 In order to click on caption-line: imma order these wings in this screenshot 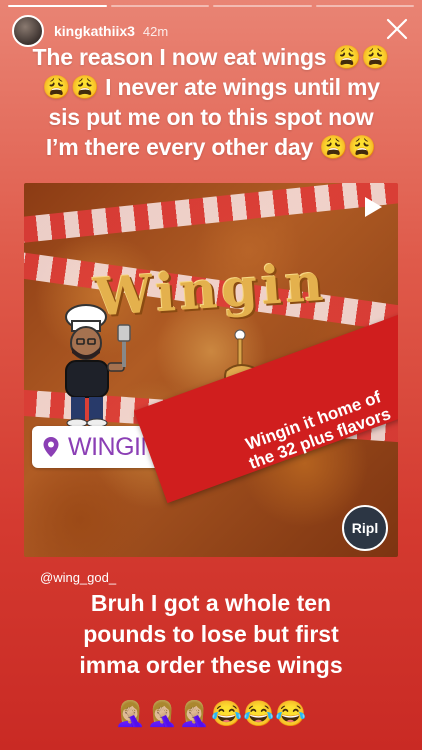, I will do `click(211, 665)`.